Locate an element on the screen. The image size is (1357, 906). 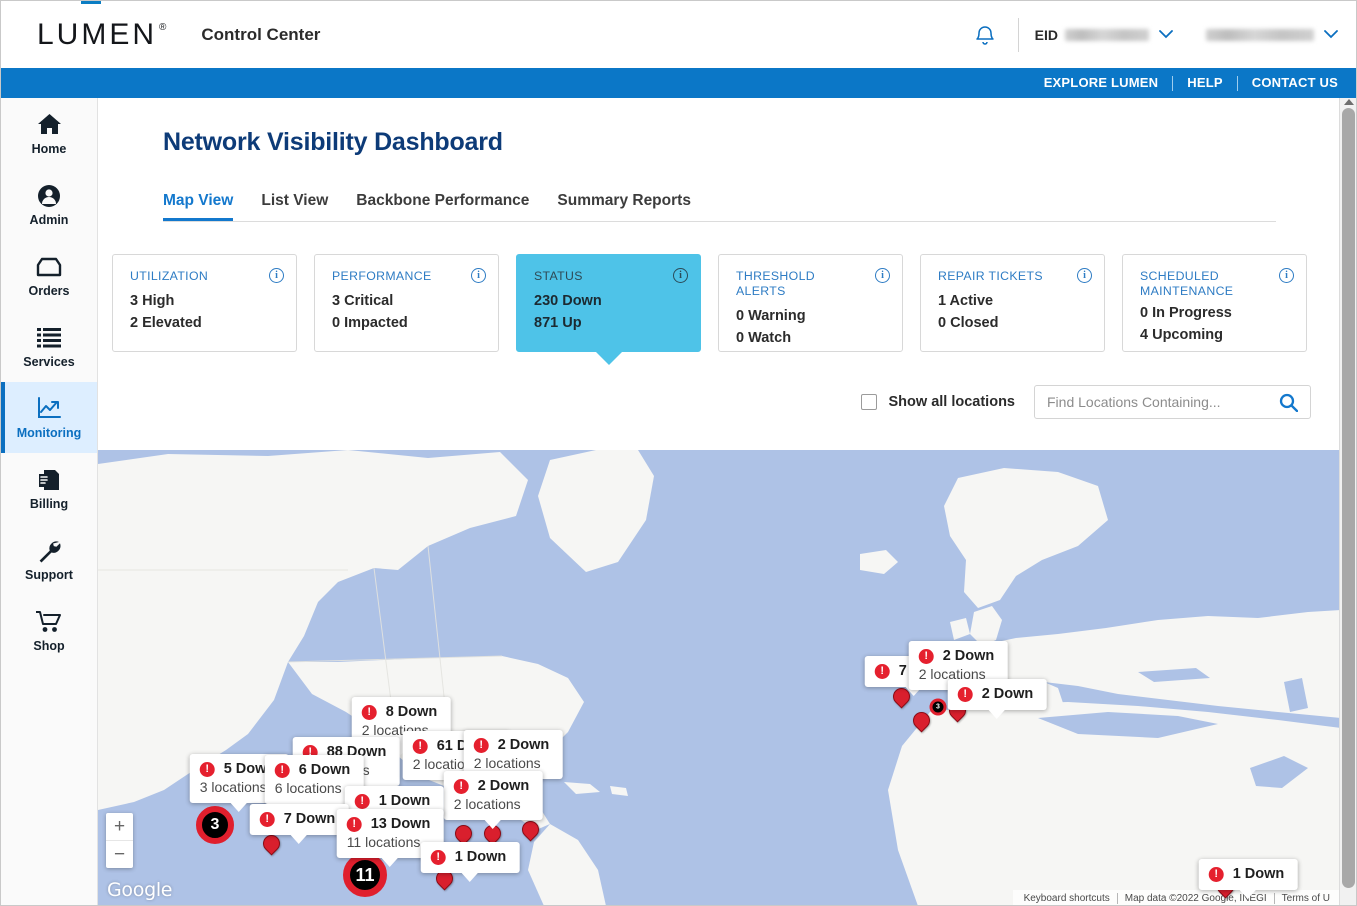
lumen-logo: LUMEN ® is located at coordinates (102, 25).